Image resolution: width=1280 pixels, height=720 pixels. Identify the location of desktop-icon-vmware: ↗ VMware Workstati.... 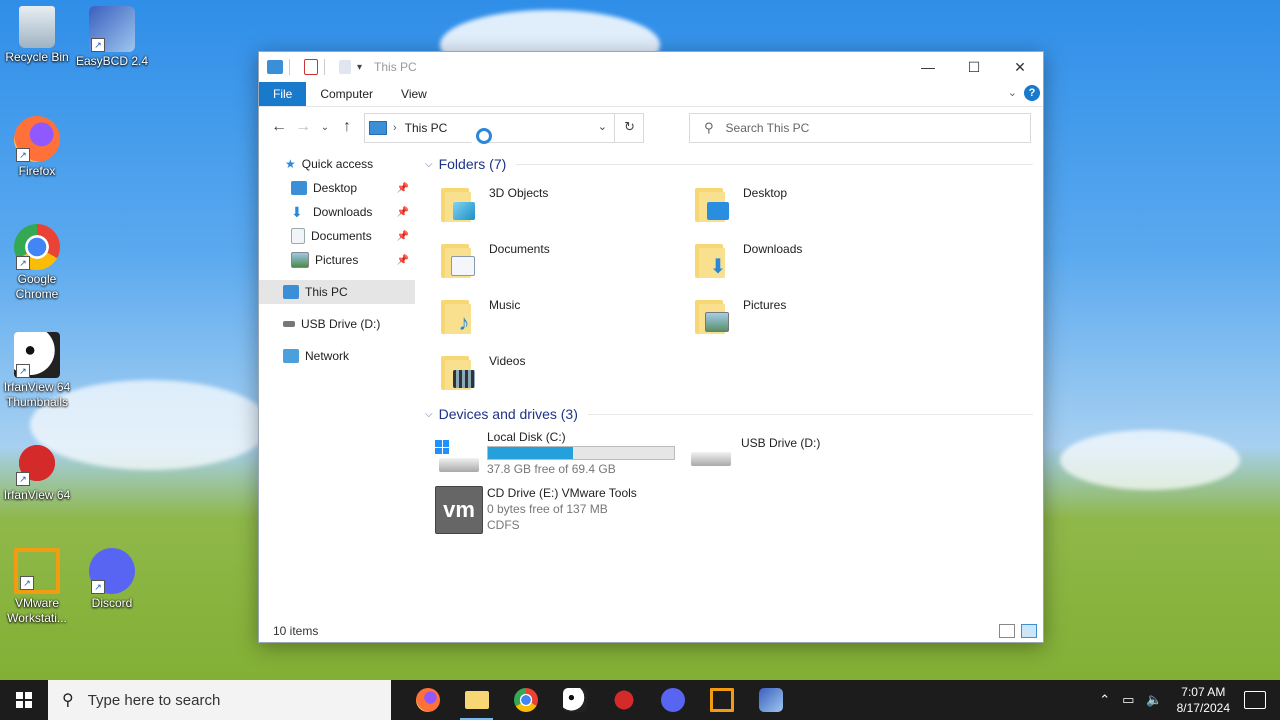
(37, 587).